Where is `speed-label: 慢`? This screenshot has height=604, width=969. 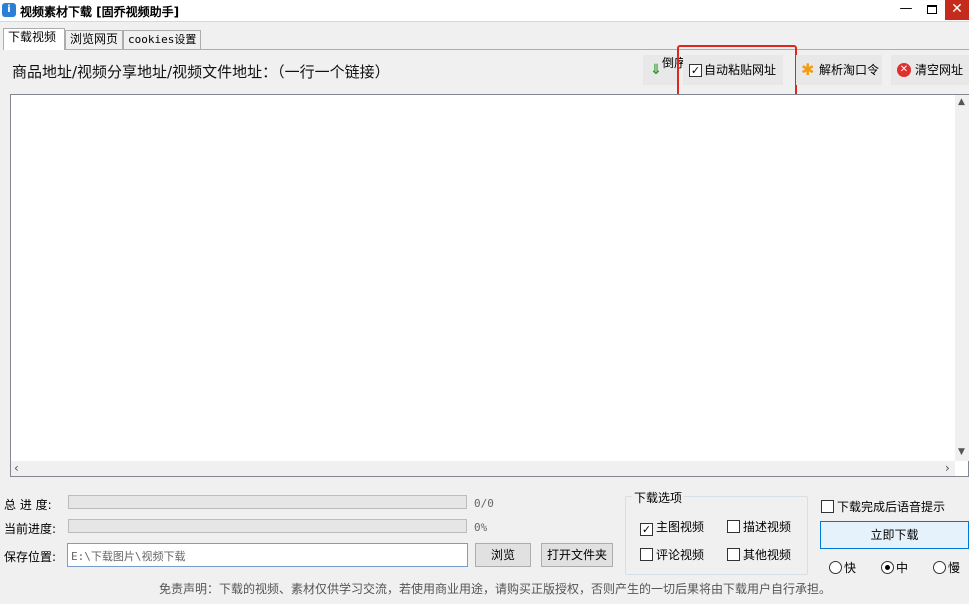 speed-label: 慢 is located at coordinates (954, 568).